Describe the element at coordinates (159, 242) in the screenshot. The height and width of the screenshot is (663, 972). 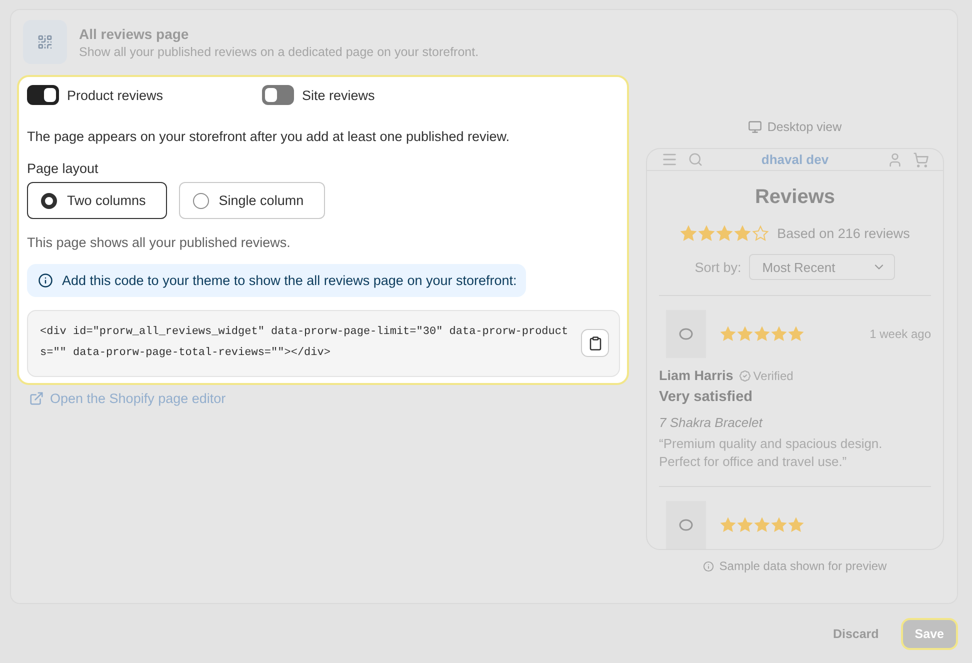
I see `layout-hint: This page shows all your published reviews.` at that location.